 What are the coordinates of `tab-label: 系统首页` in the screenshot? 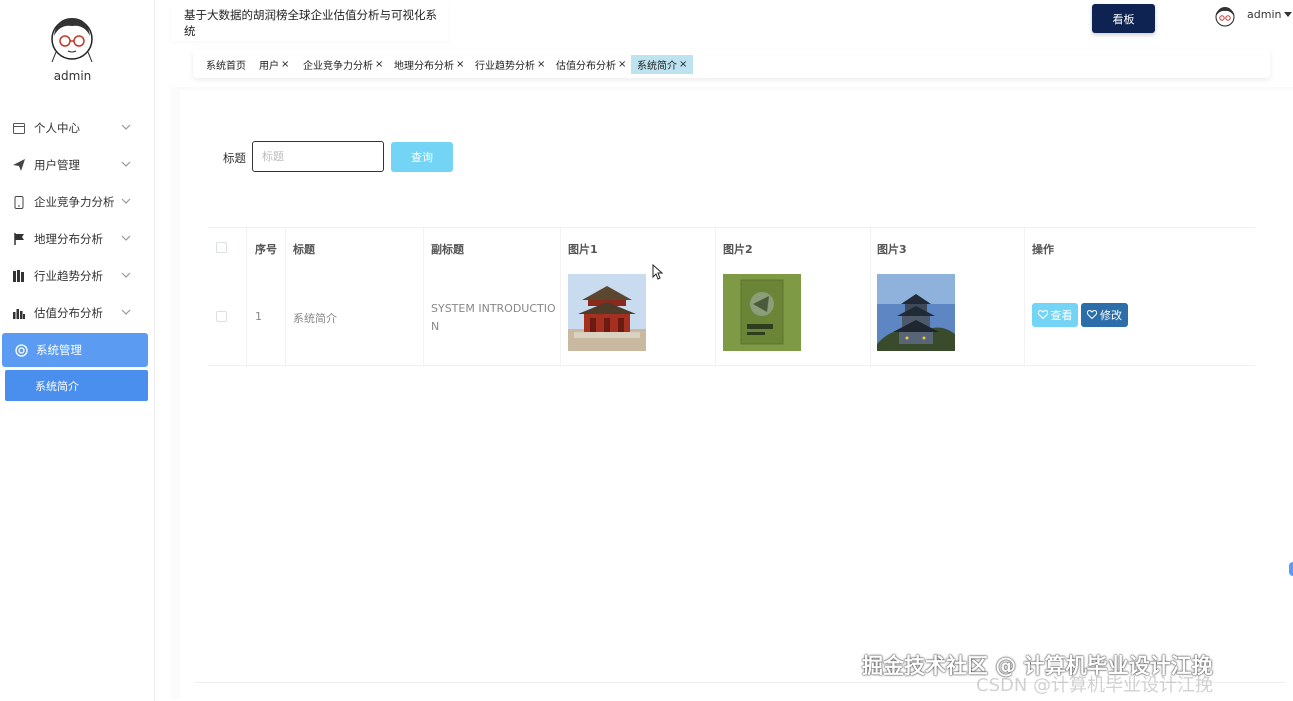 It's located at (226, 66).